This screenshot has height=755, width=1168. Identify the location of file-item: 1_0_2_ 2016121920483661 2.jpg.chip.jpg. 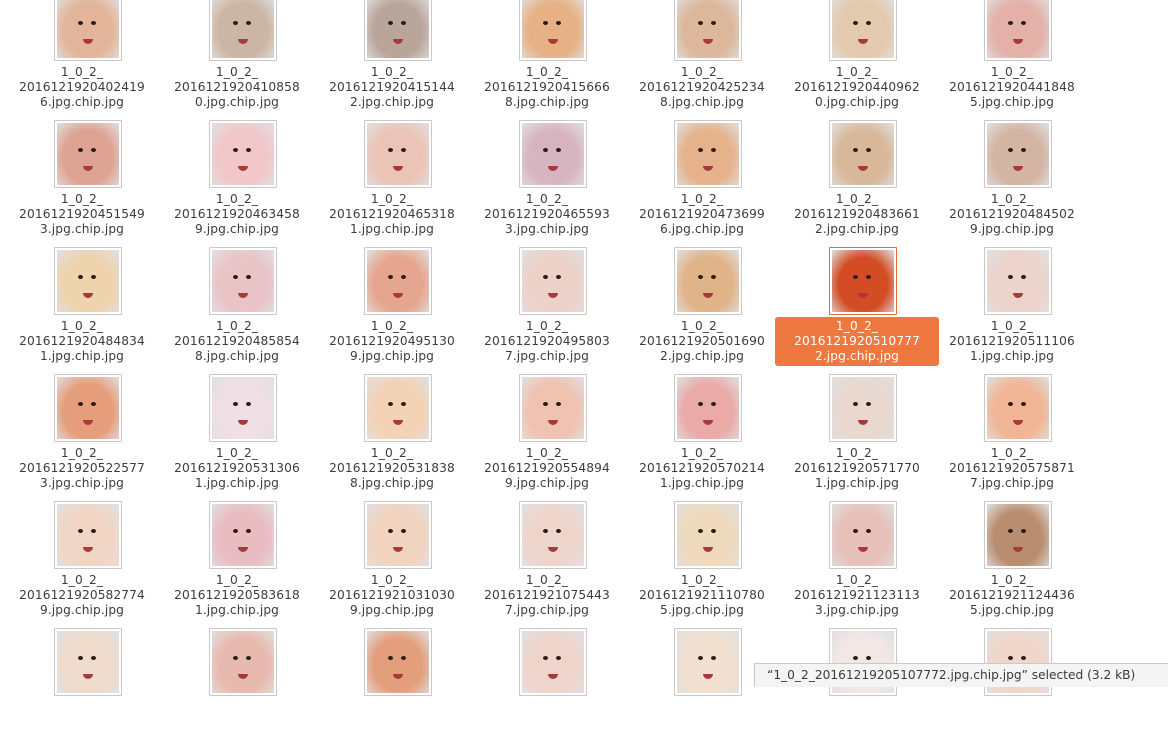
(857, 183).